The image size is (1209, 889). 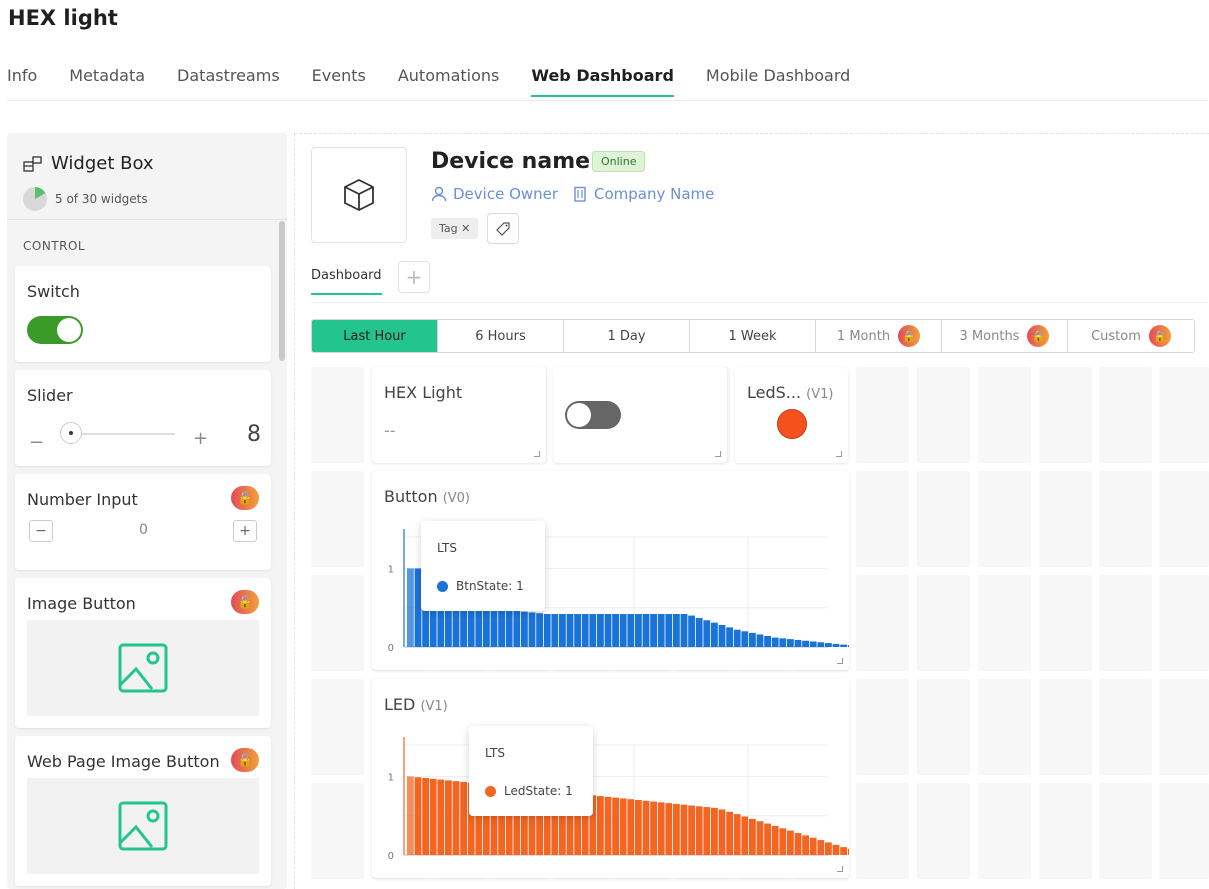 What do you see at coordinates (640, 415) in the screenshot?
I see `tile-switch` at bounding box center [640, 415].